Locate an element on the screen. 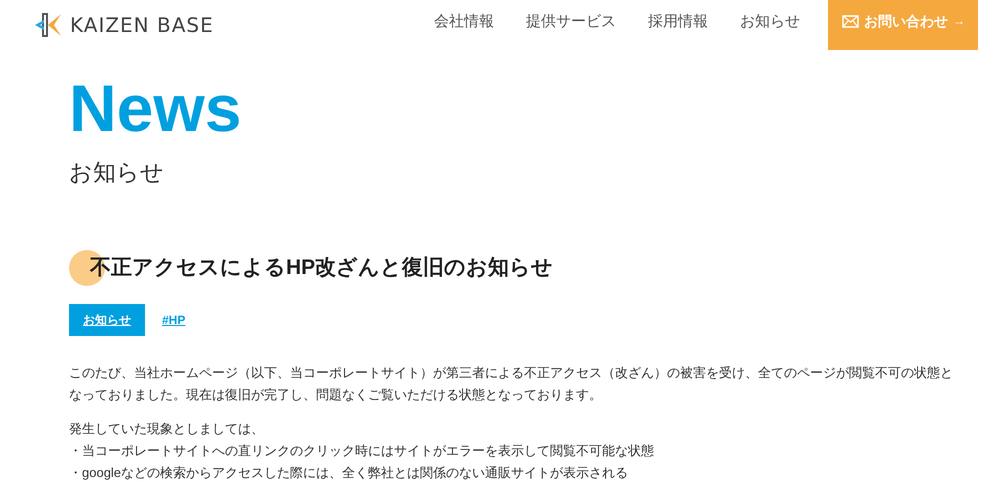 The width and height of the screenshot is (1000, 485). body-text: 発生していた現象としましては、 is located at coordinates (167, 429).